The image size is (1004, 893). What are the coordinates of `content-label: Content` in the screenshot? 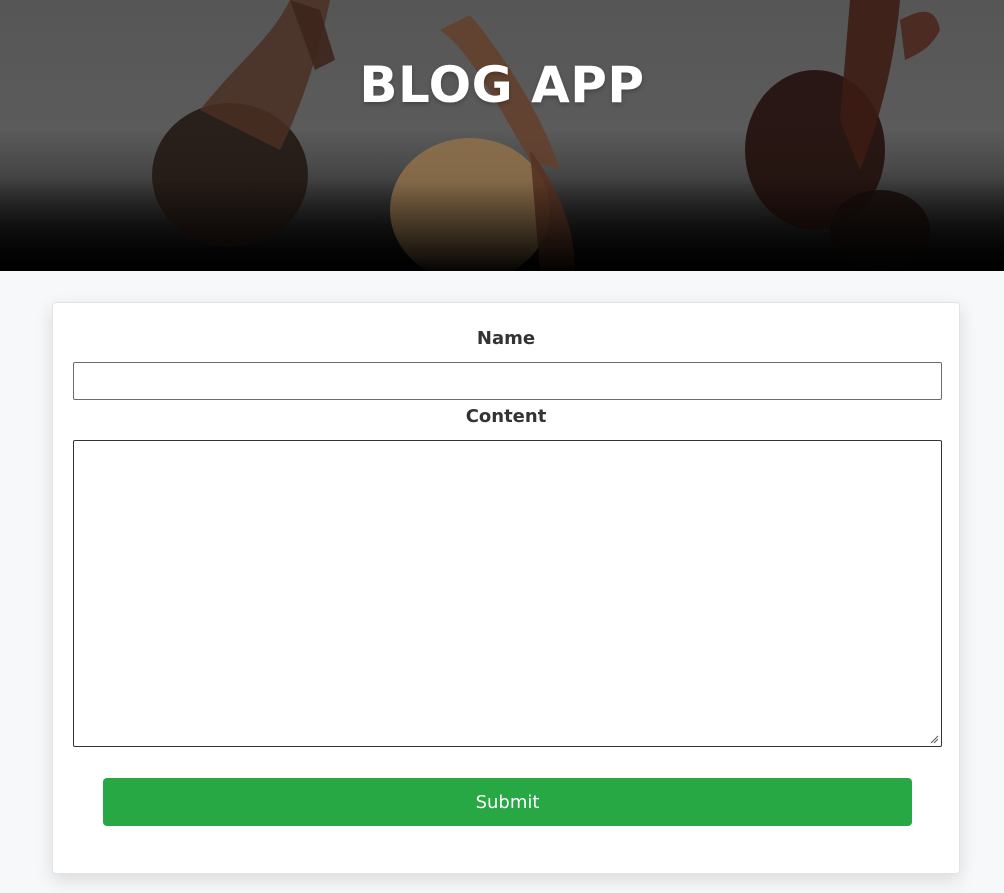 It's located at (506, 416).